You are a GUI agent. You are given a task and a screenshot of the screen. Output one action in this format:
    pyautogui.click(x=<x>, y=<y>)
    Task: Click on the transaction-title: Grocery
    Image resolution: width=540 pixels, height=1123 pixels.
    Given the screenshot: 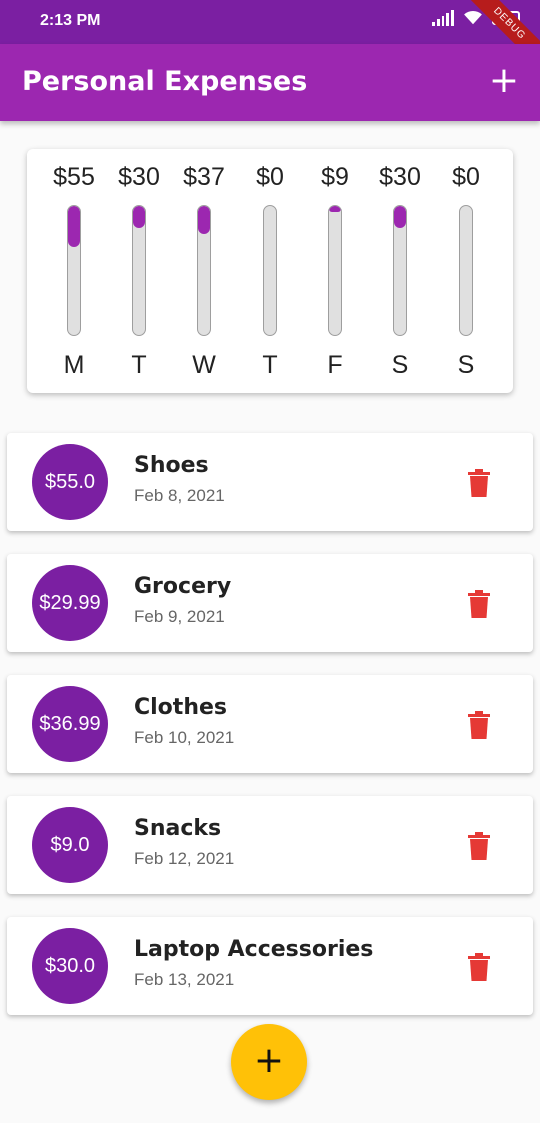 What is the action you would take?
    pyautogui.click(x=183, y=586)
    